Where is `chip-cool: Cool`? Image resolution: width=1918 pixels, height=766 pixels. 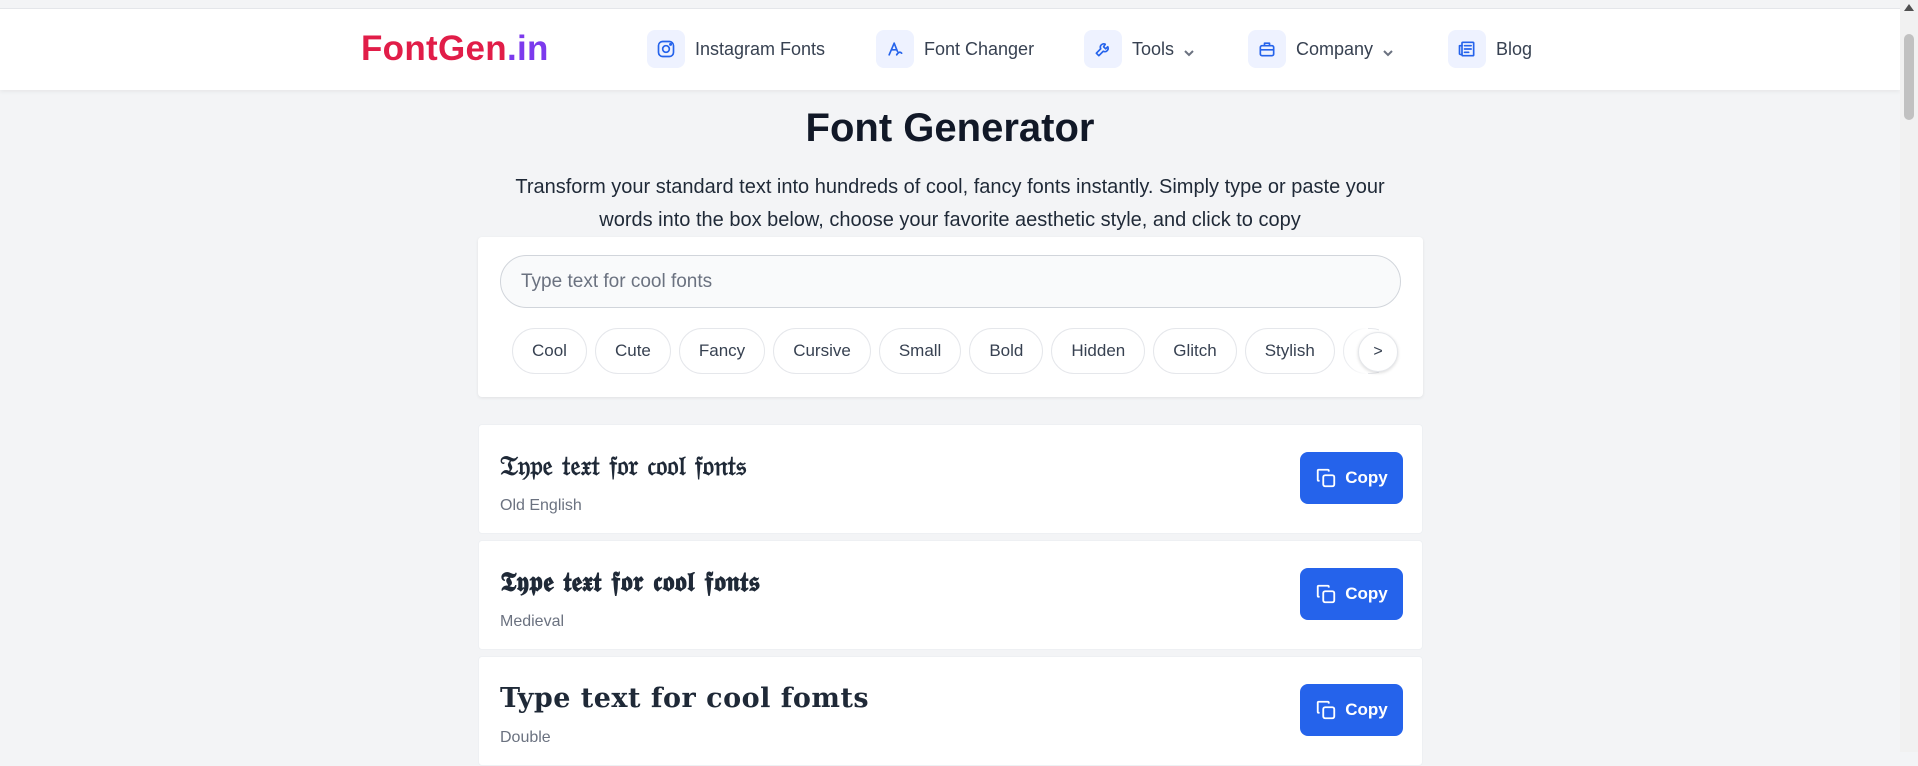 chip-cool: Cool is located at coordinates (549, 351).